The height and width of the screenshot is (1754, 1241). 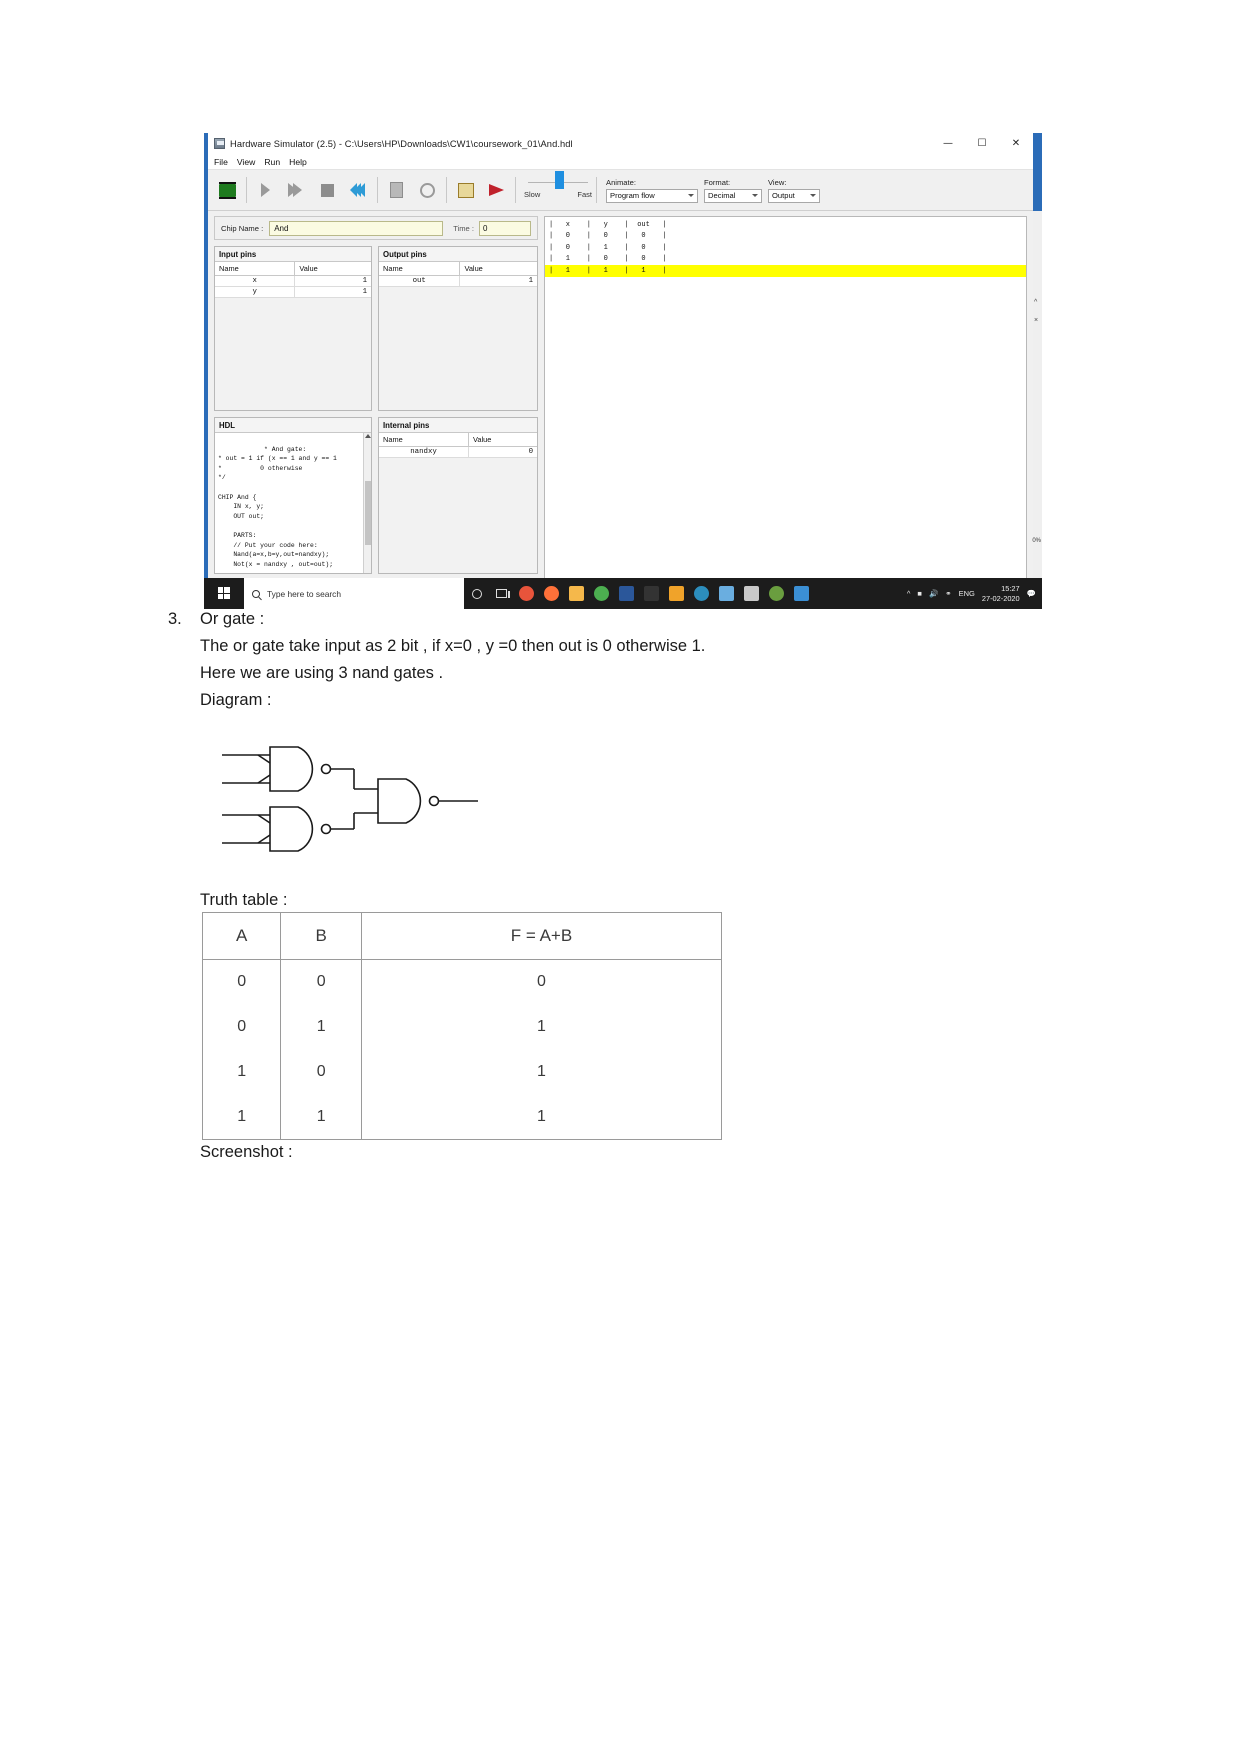 I want to click on hdl-scrollbar, so click(x=367, y=503).